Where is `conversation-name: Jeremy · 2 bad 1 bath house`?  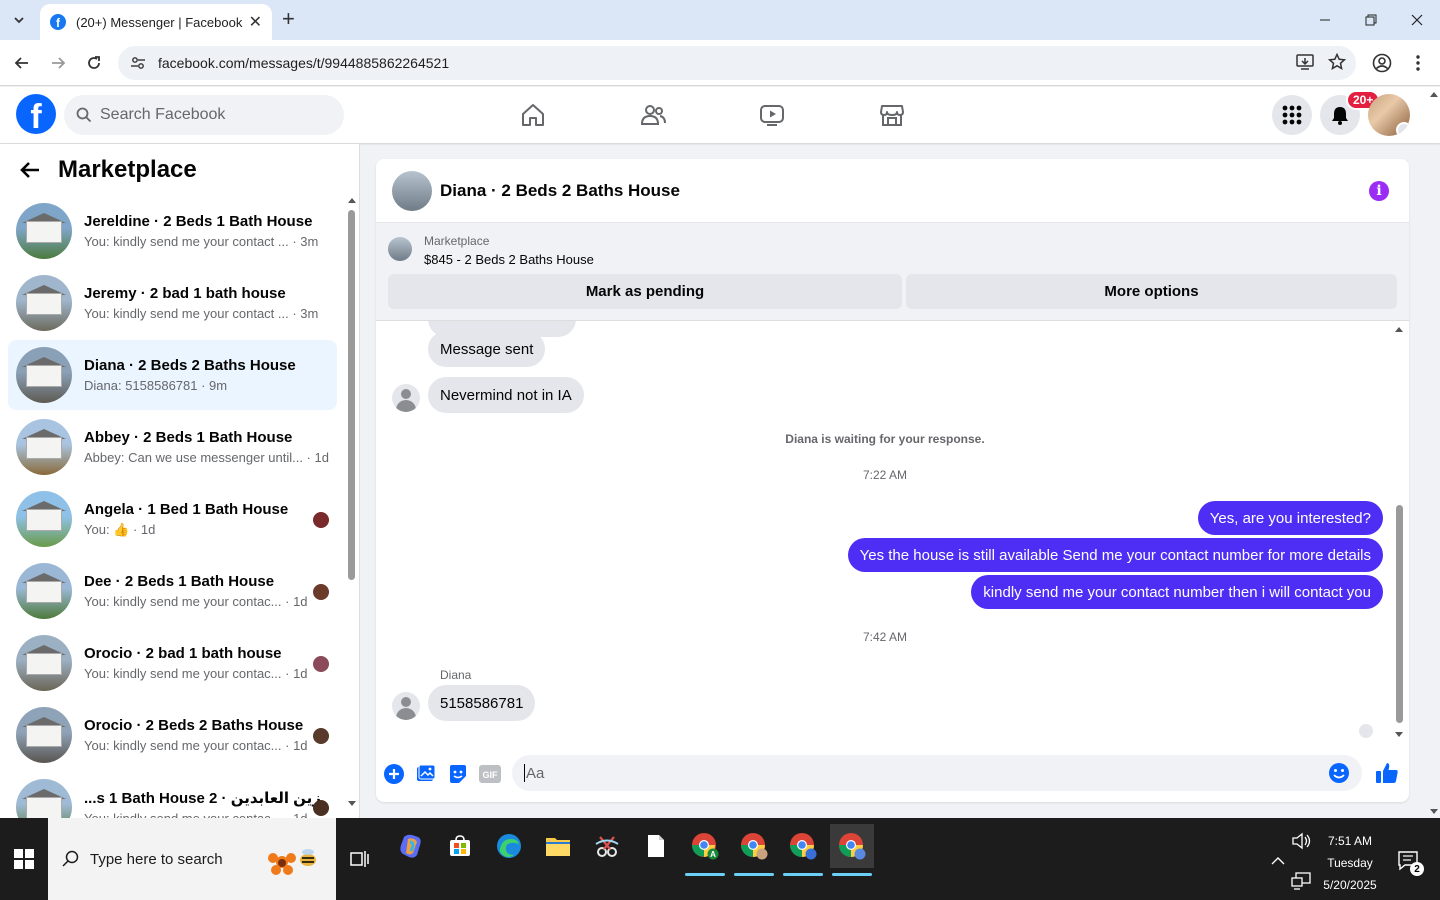
conversation-name: Jeremy · 2 bad 1 bath house is located at coordinates (185, 293).